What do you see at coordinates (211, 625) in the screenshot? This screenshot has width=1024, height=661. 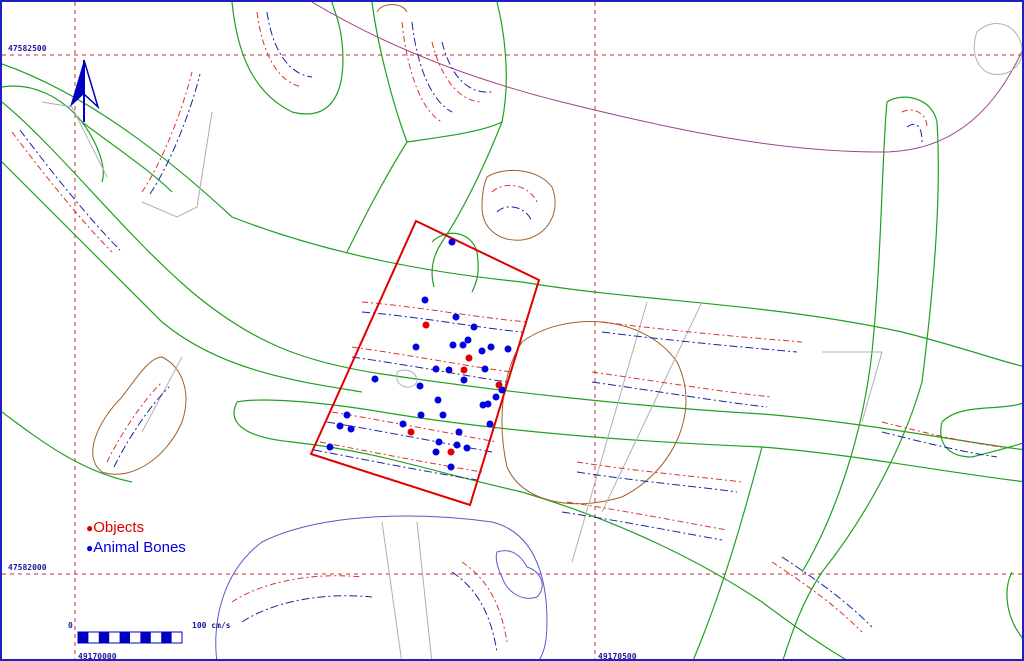 I see `scale-end-label: 100 cm/s` at bounding box center [211, 625].